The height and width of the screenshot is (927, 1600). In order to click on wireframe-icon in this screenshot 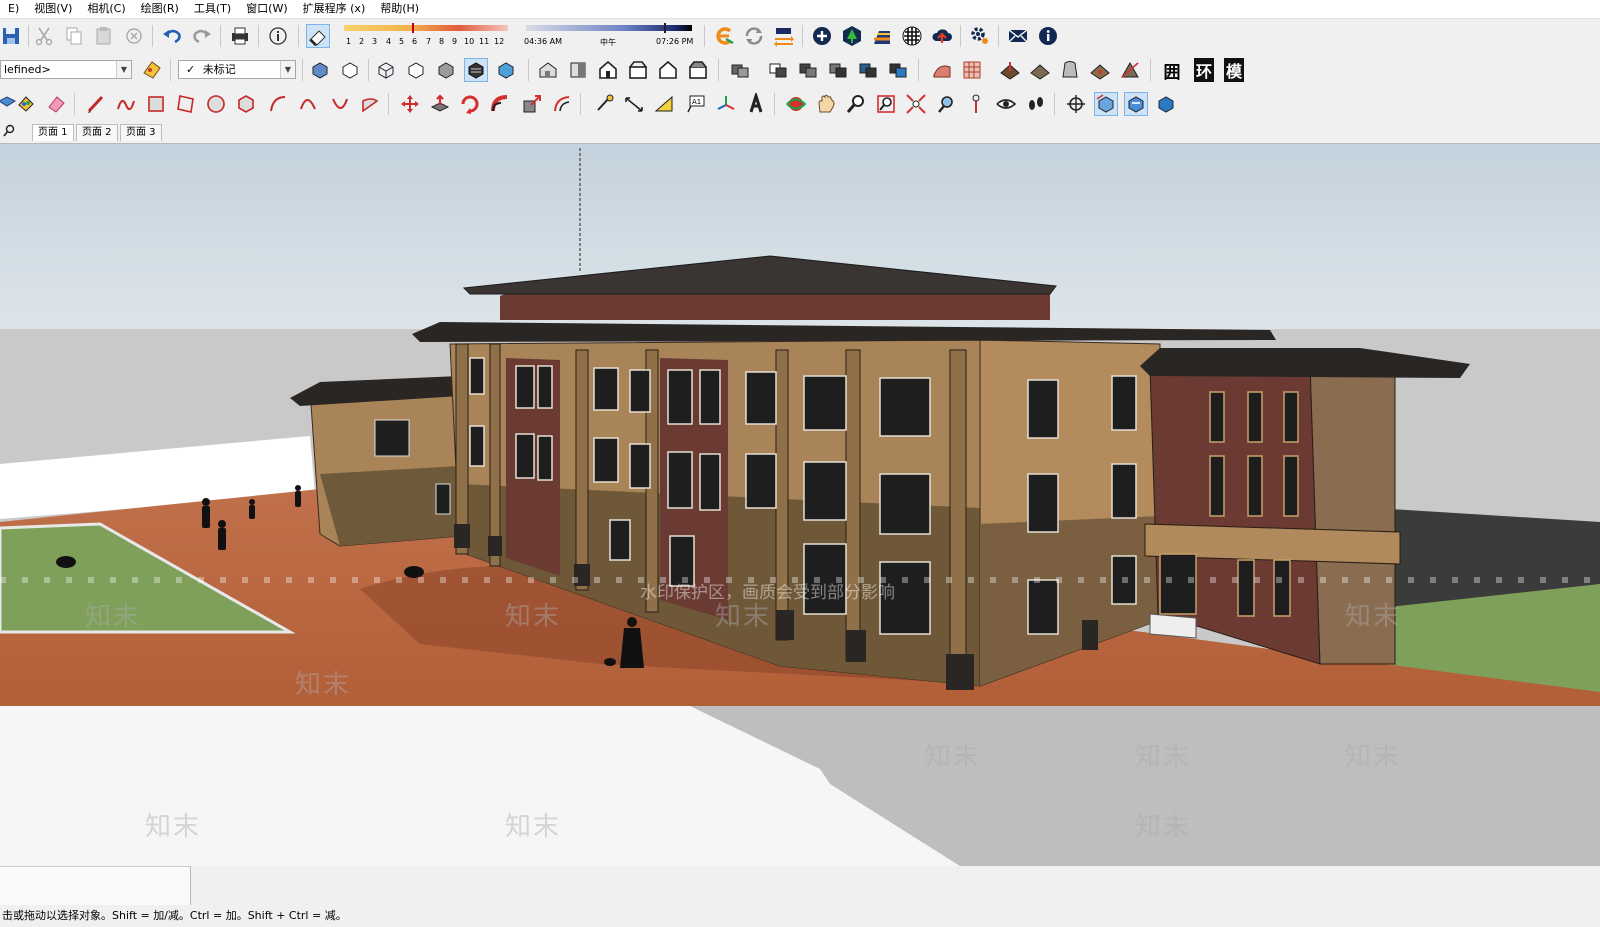, I will do `click(386, 70)`.